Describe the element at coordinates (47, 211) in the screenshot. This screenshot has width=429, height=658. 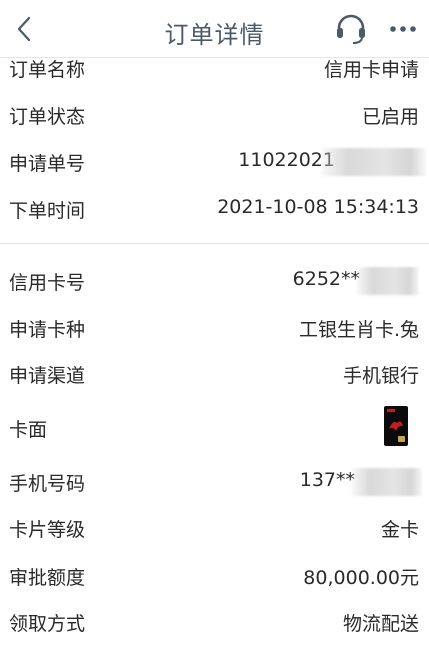
I see `order-time-label: 下单时间` at that location.